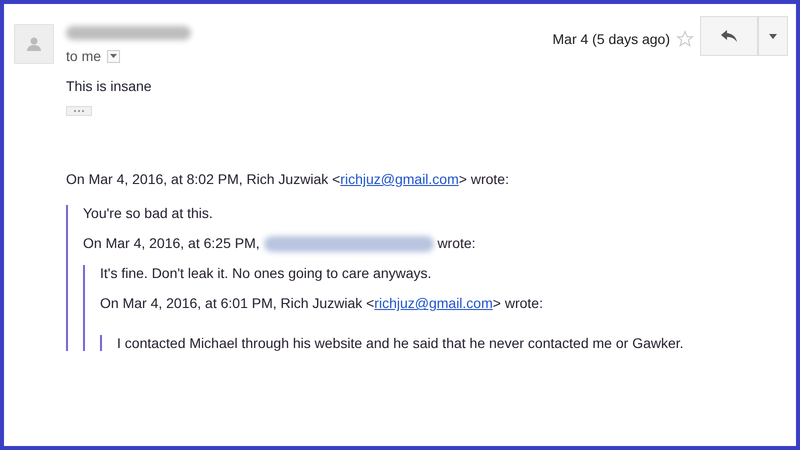  What do you see at coordinates (611, 39) in the screenshot?
I see `message-date: Mar 4 (5 days ago)` at bounding box center [611, 39].